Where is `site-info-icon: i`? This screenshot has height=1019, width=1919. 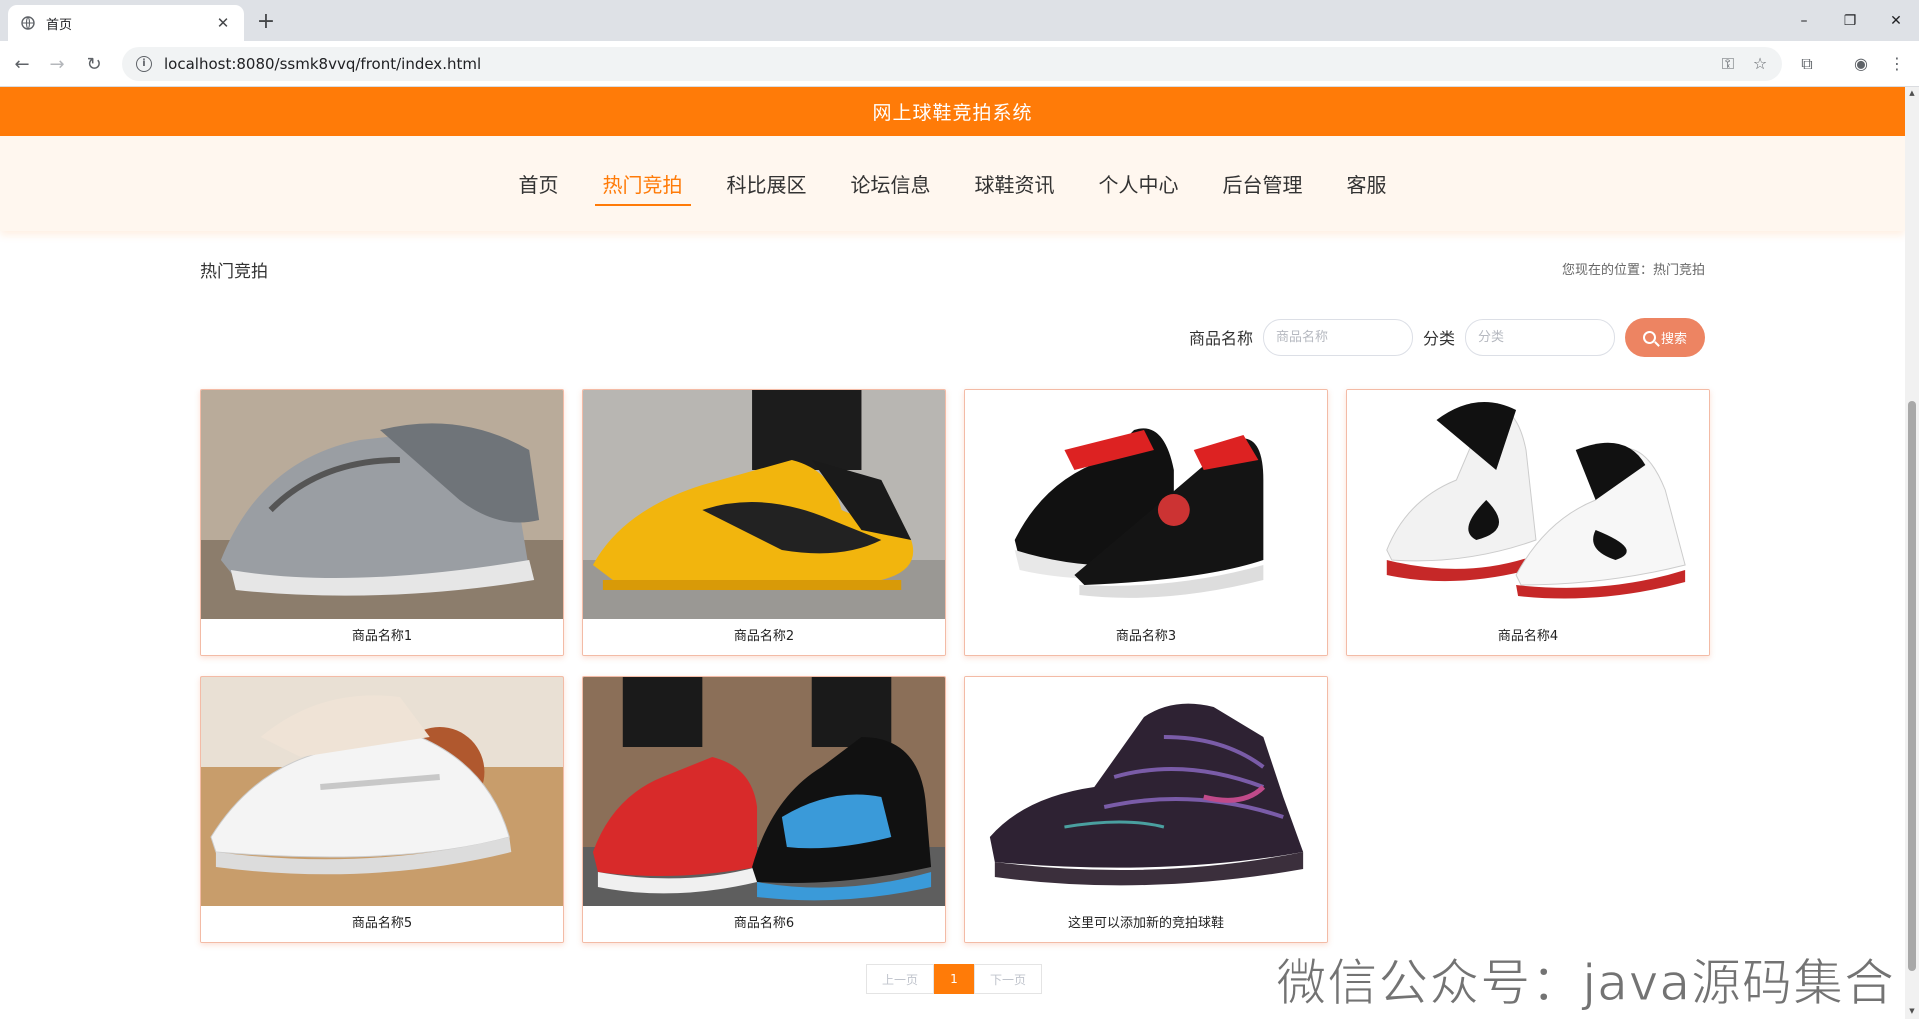
site-info-icon: i is located at coordinates (144, 64).